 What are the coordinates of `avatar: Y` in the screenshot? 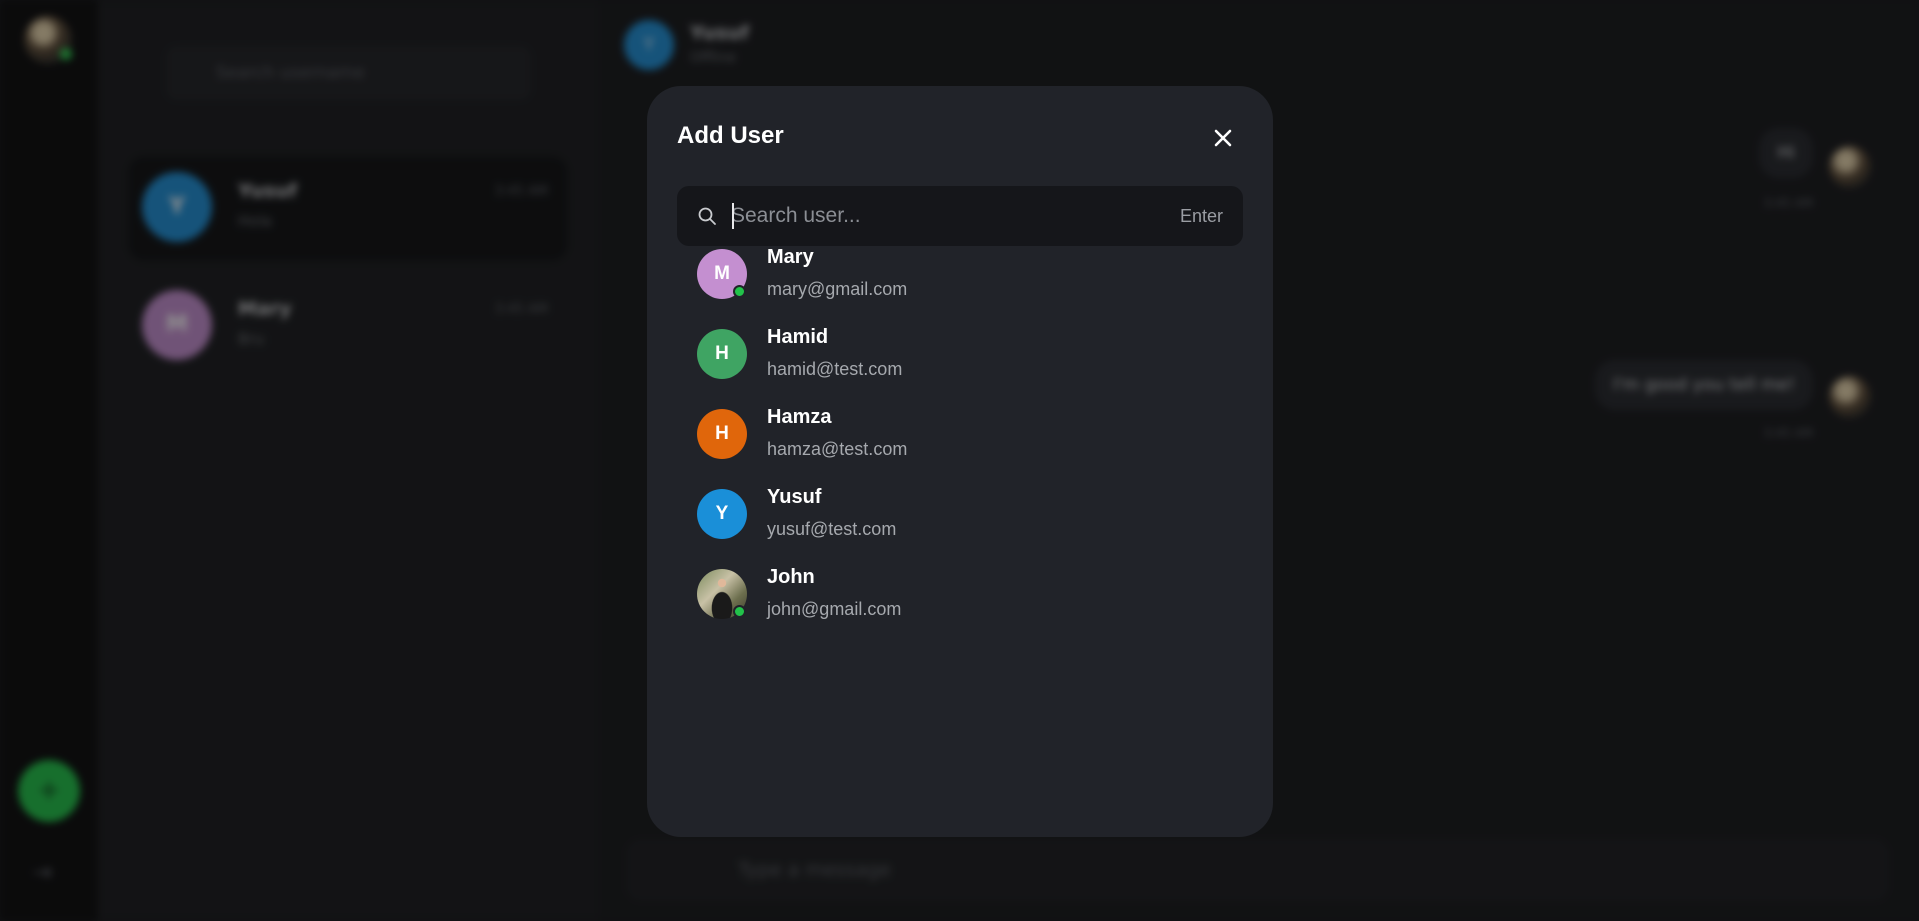 It's located at (722, 514).